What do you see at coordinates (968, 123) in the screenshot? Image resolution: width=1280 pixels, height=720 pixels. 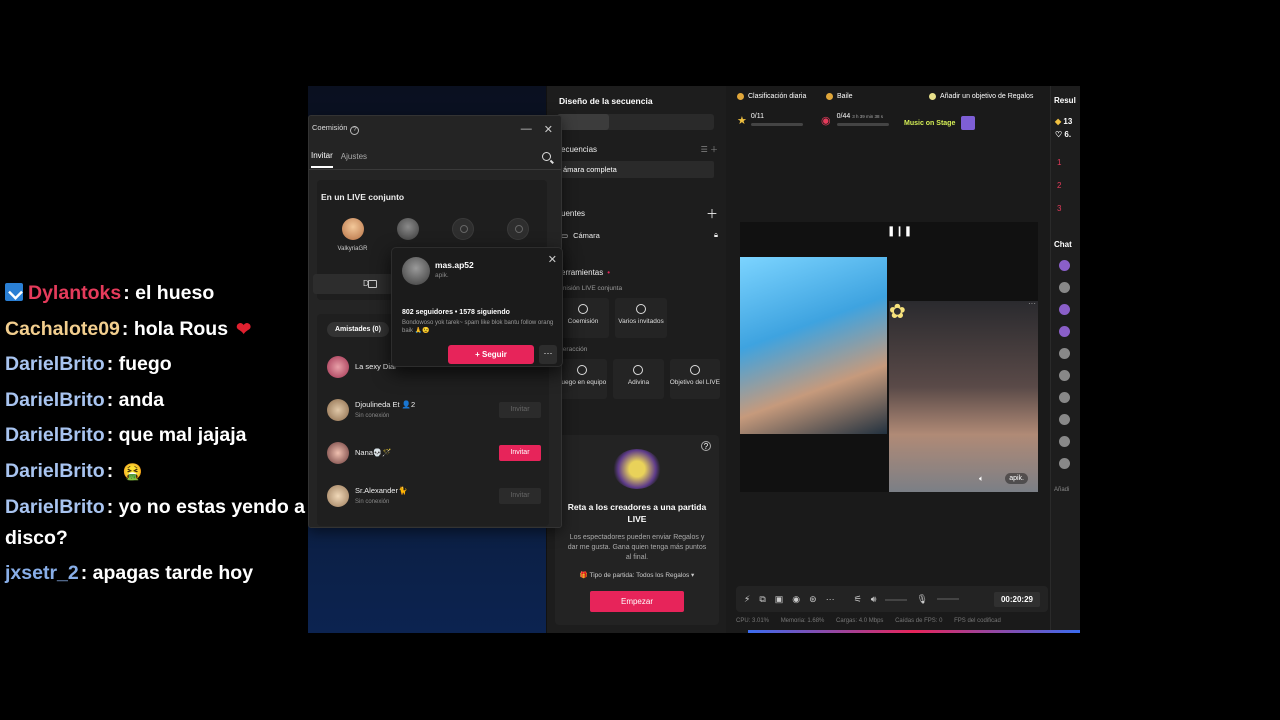 I see `music-icon` at bounding box center [968, 123].